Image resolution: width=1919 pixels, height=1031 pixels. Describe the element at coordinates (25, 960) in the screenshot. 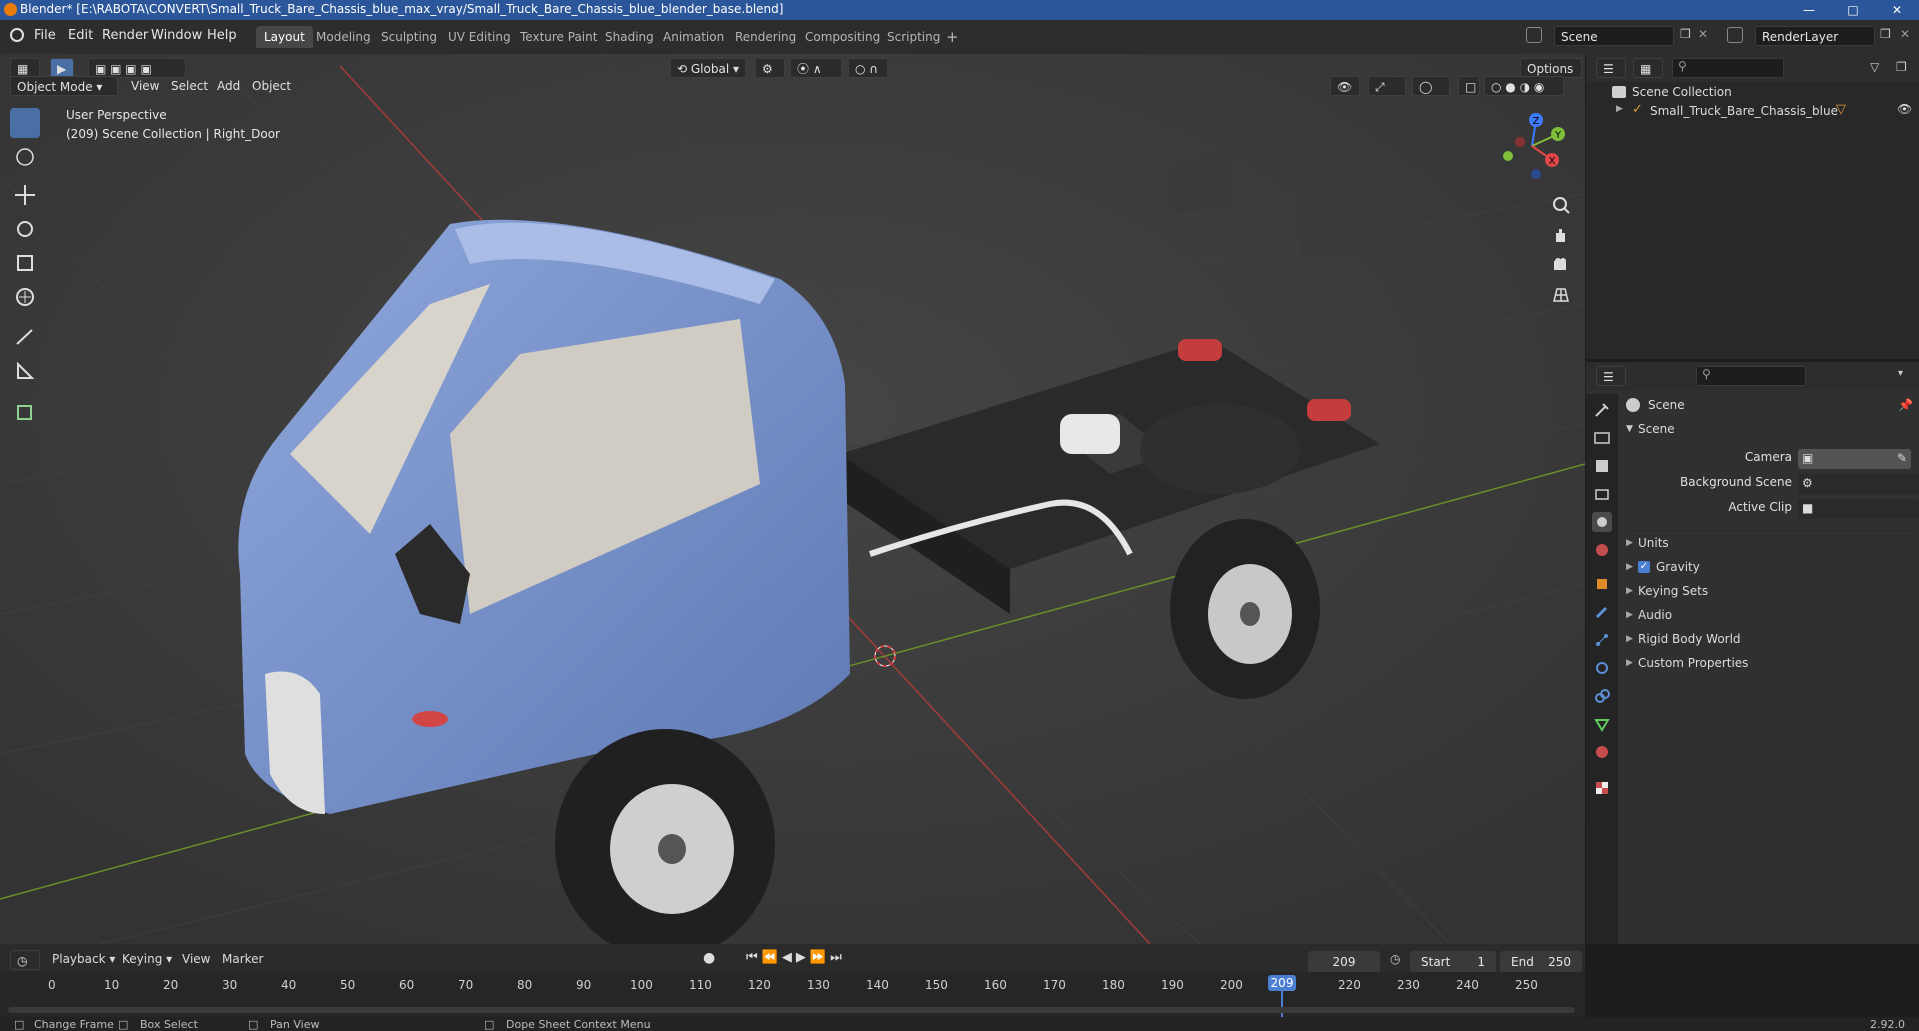

I see `timeline-editor-type-icon: ◷` at that location.